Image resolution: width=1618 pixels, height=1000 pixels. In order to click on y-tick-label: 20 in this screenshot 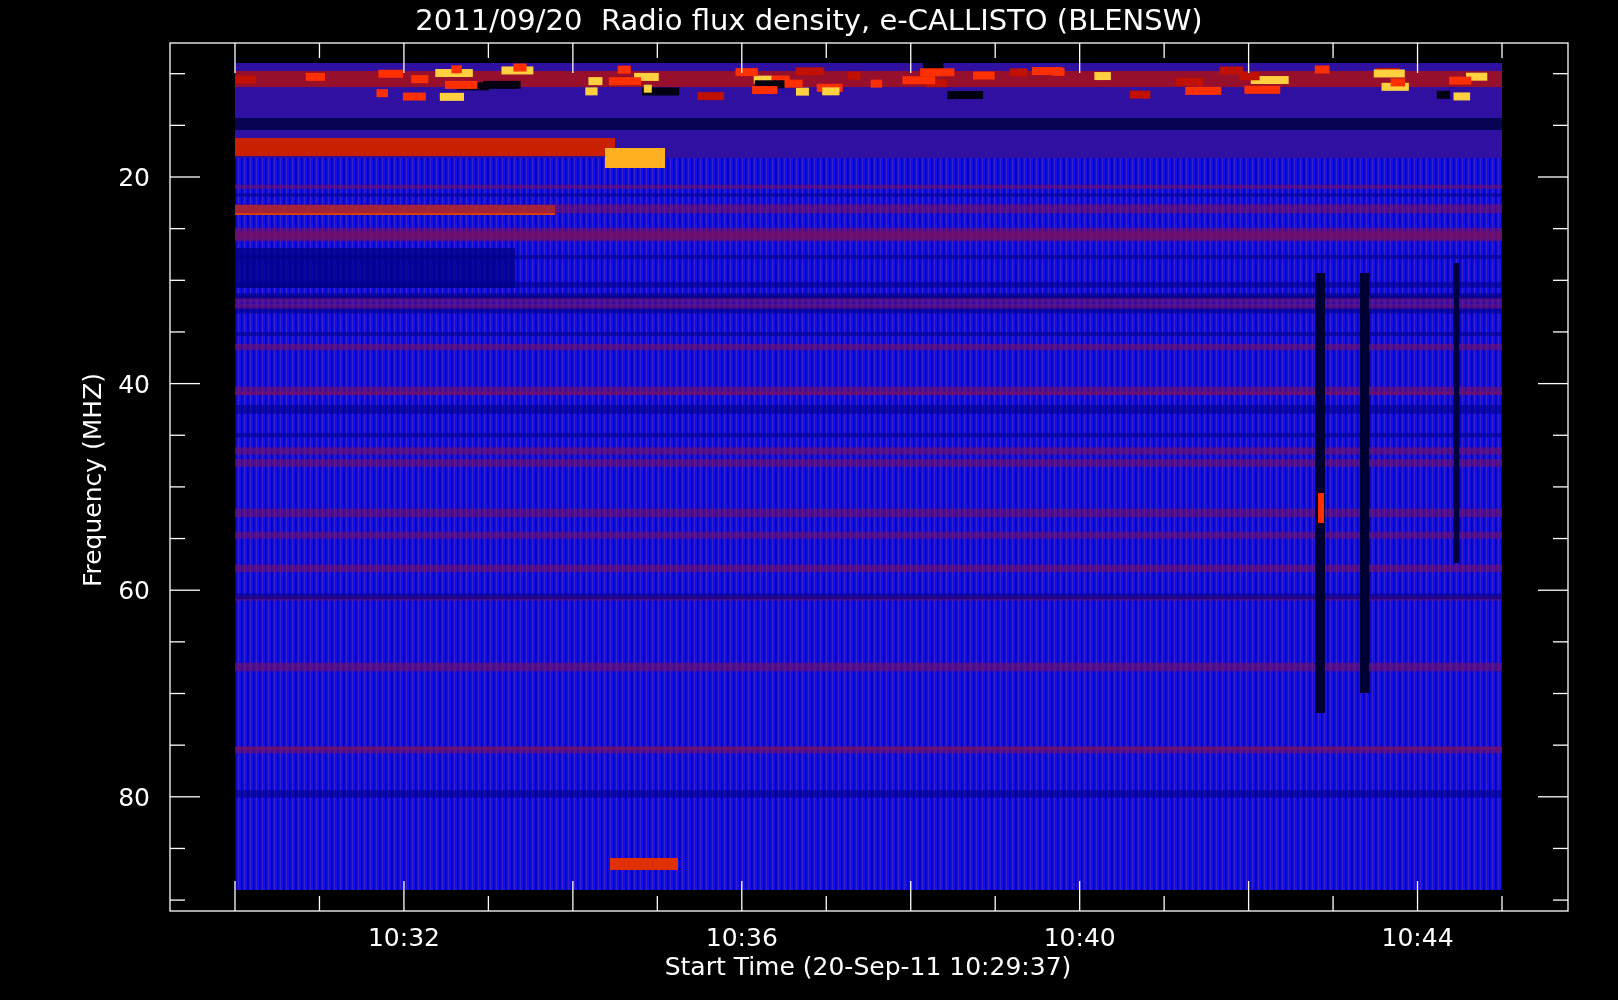, I will do `click(134, 177)`.